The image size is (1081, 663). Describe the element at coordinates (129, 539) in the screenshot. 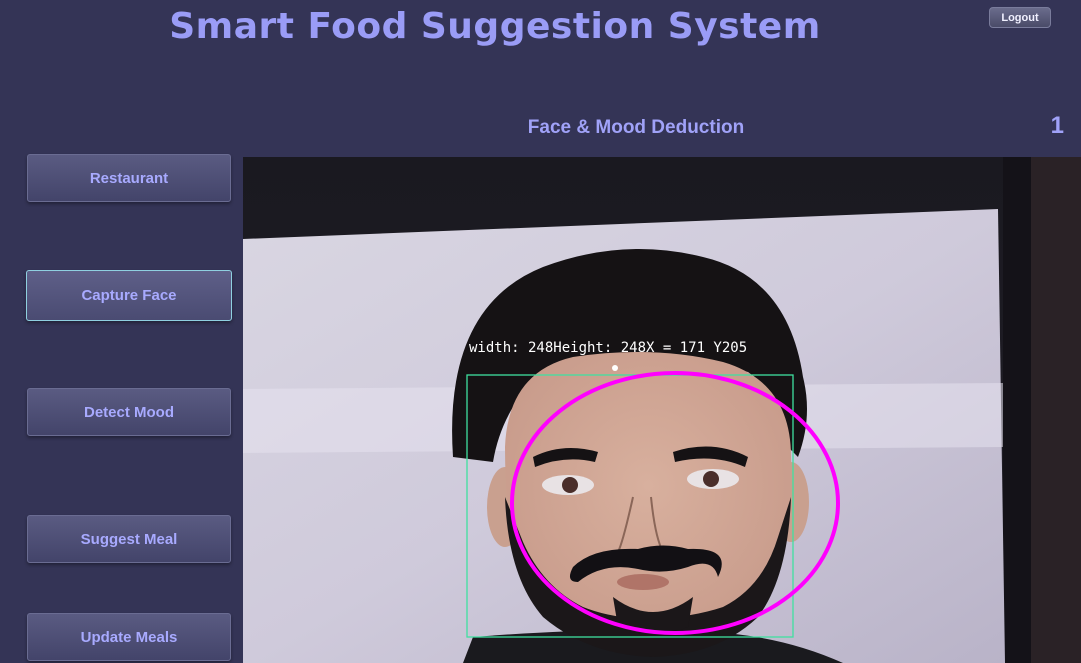

I see `suggest-meal-button: Suggest Meal` at that location.